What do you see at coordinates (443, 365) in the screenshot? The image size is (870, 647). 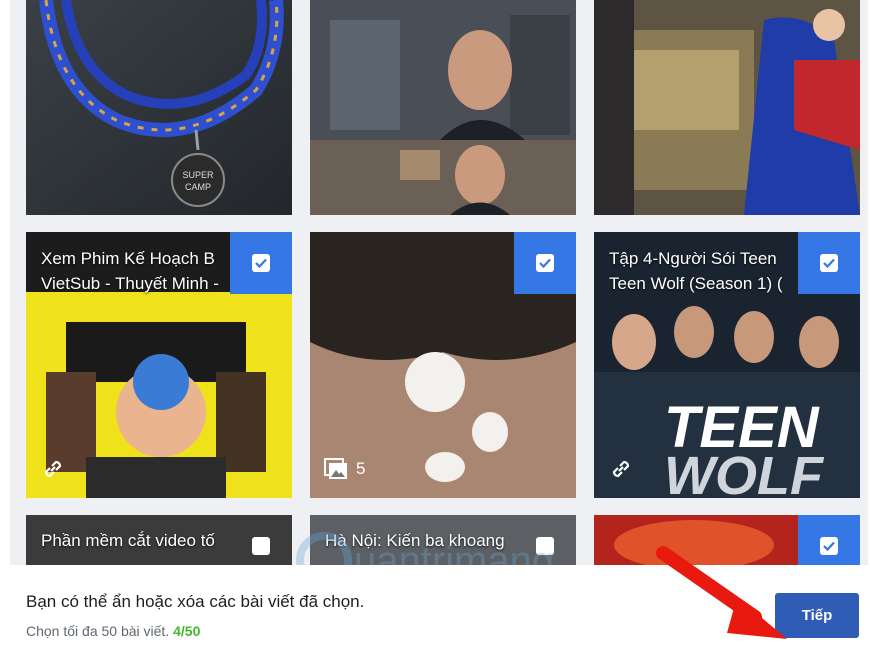 I see `post-tile: 5` at bounding box center [443, 365].